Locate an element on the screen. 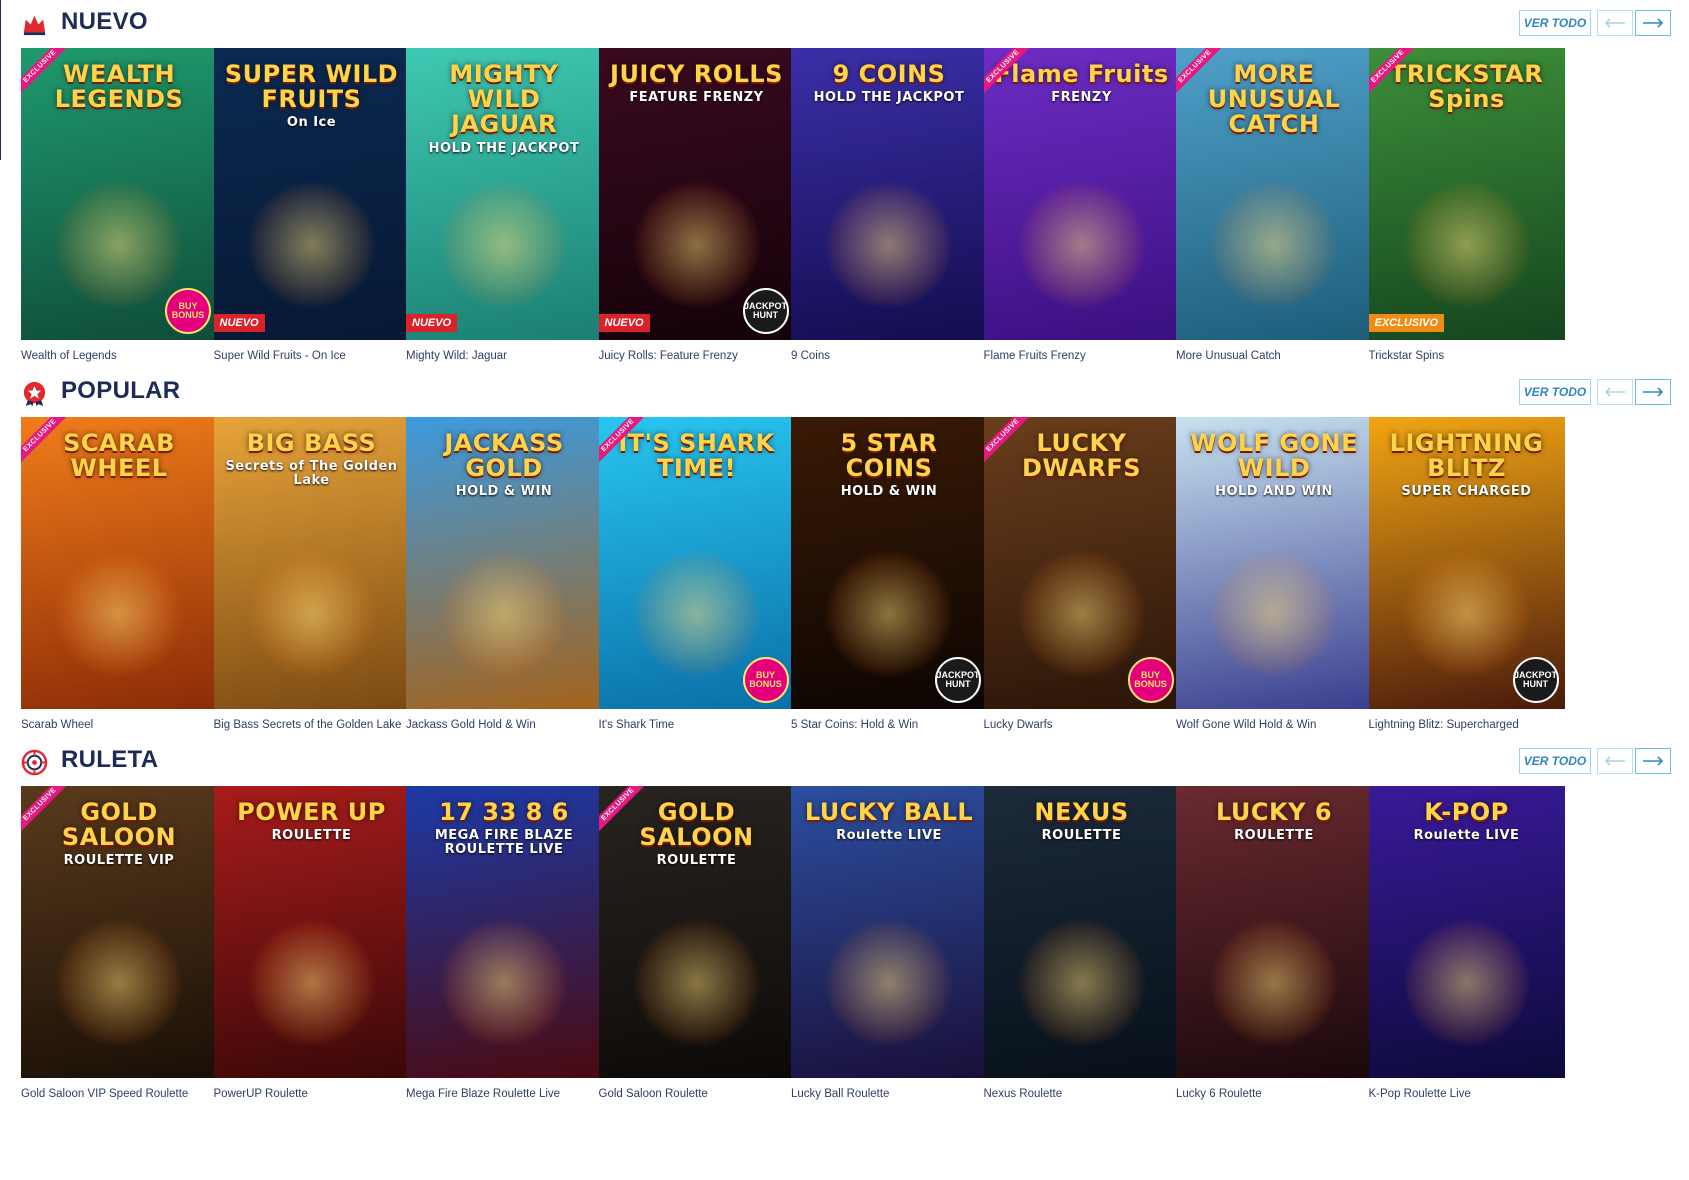 This screenshot has width=1689, height=1180. game-name: Scarab Wheel is located at coordinates (119, 725).